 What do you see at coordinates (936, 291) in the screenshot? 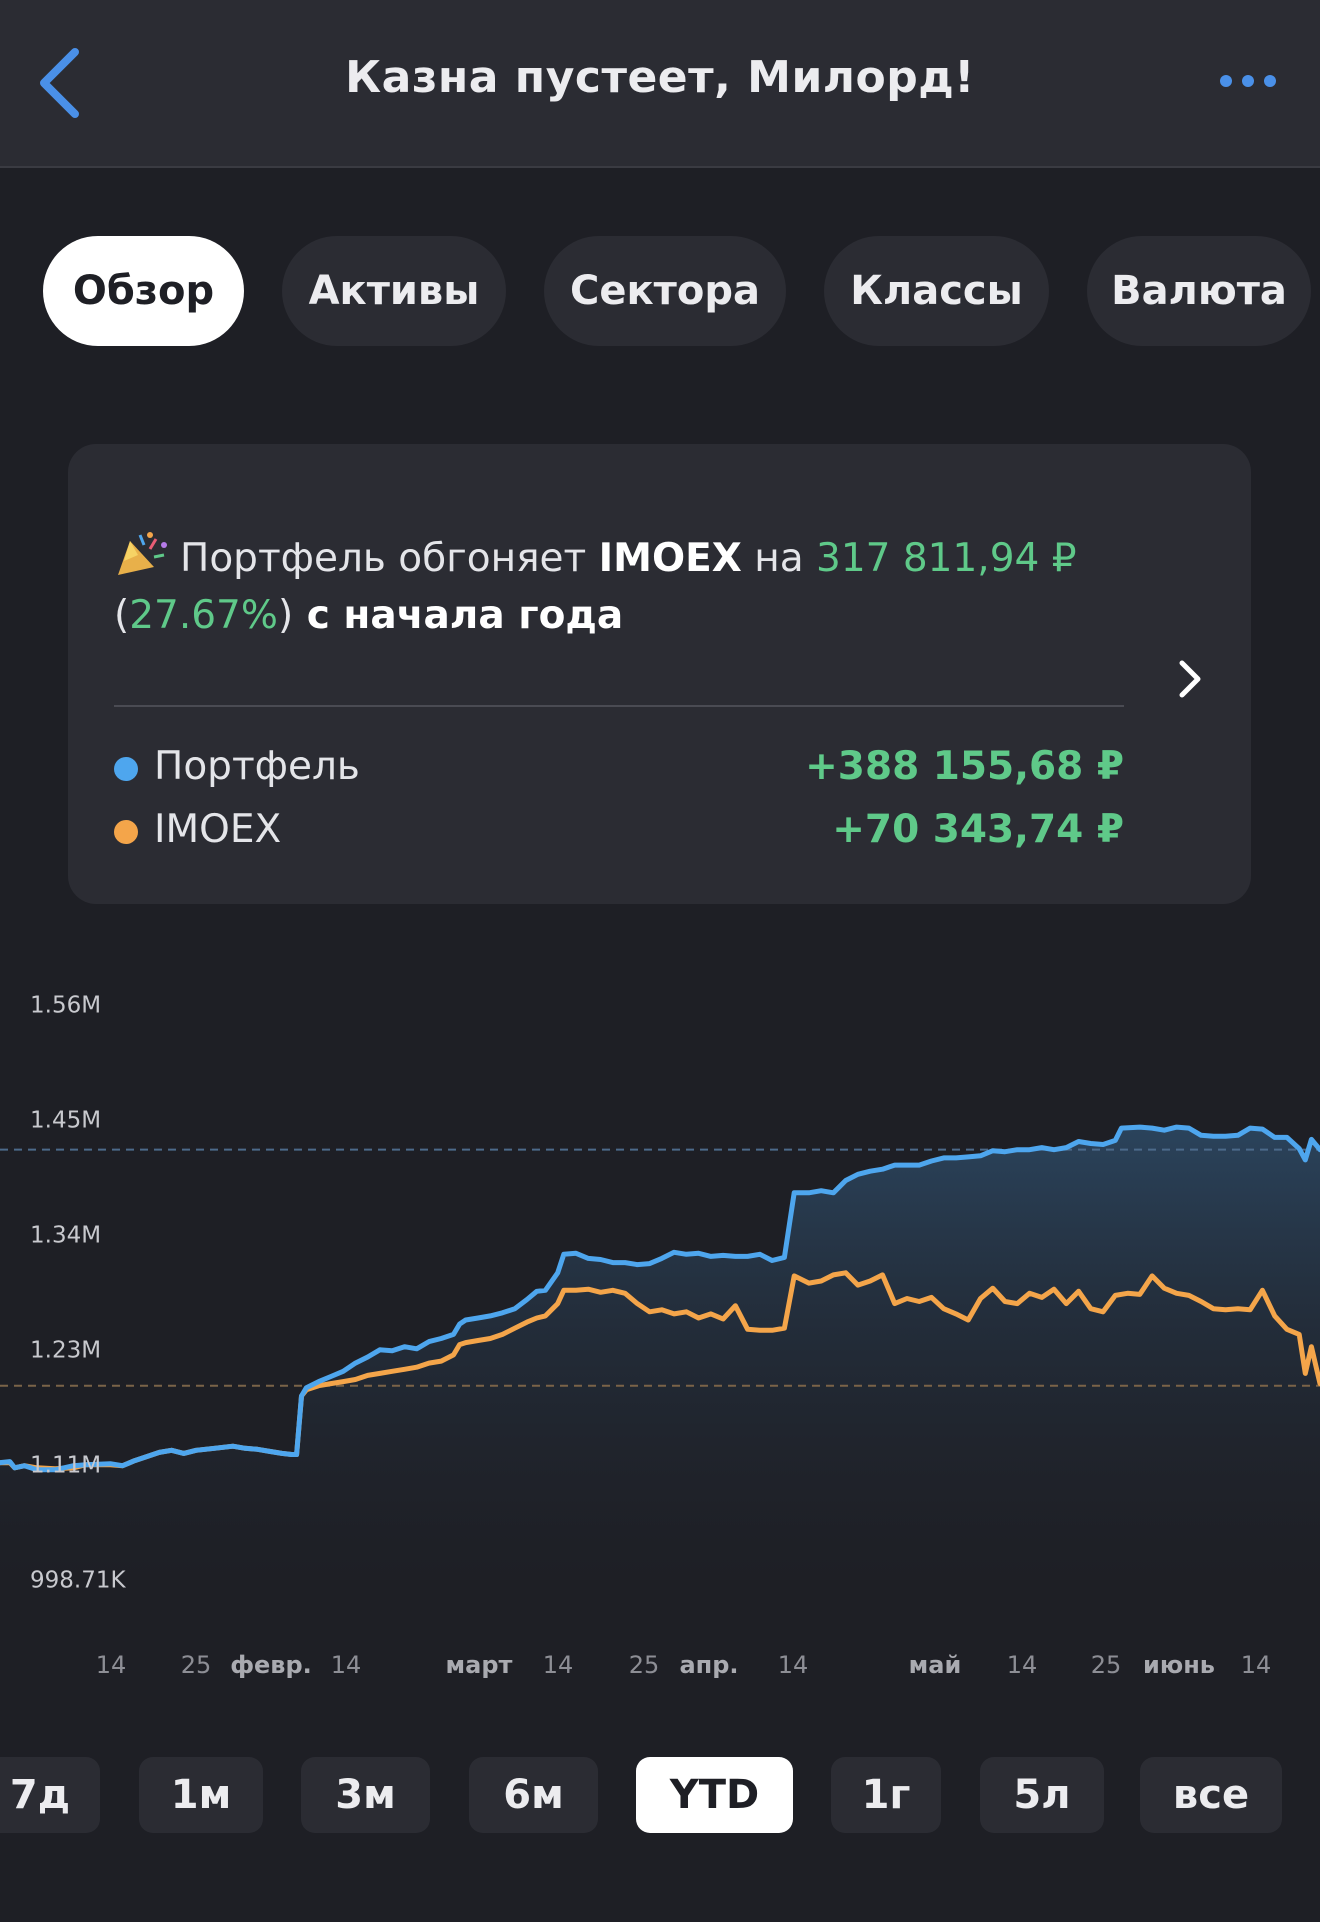
I see `tab-classes: Классы` at bounding box center [936, 291].